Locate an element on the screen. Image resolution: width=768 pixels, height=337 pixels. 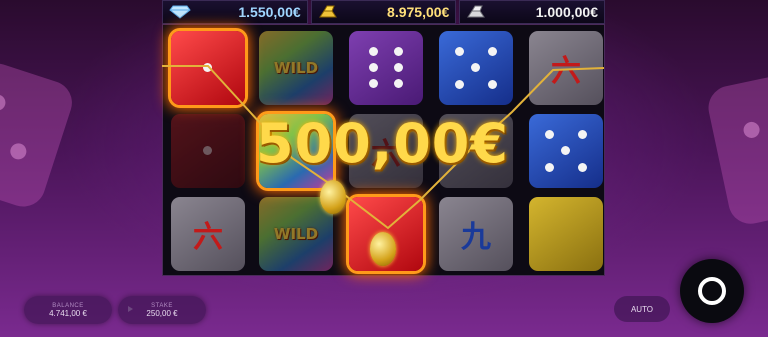
balance-display: BALANCE 4.741,00 € is located at coordinates (68, 310).